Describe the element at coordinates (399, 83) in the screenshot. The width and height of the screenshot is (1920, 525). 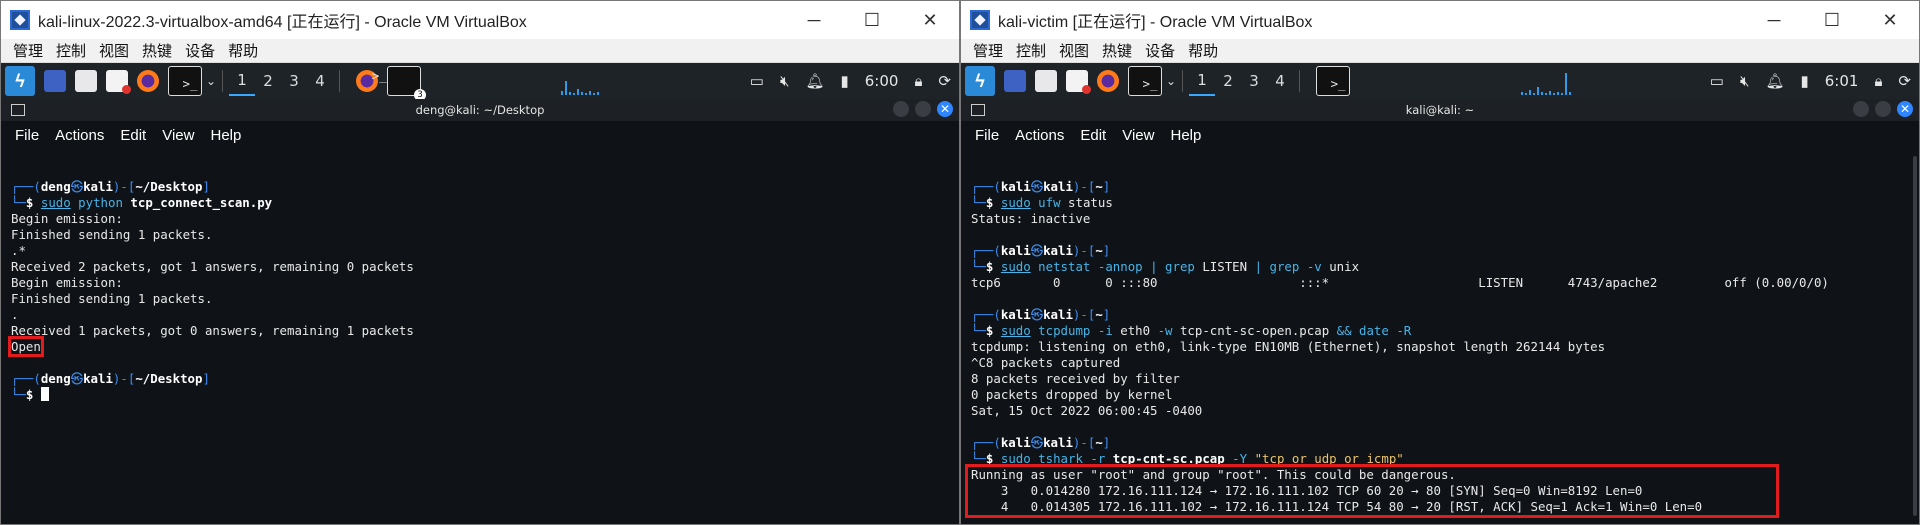
I see `task-terminal-icon: >_ 3` at that location.